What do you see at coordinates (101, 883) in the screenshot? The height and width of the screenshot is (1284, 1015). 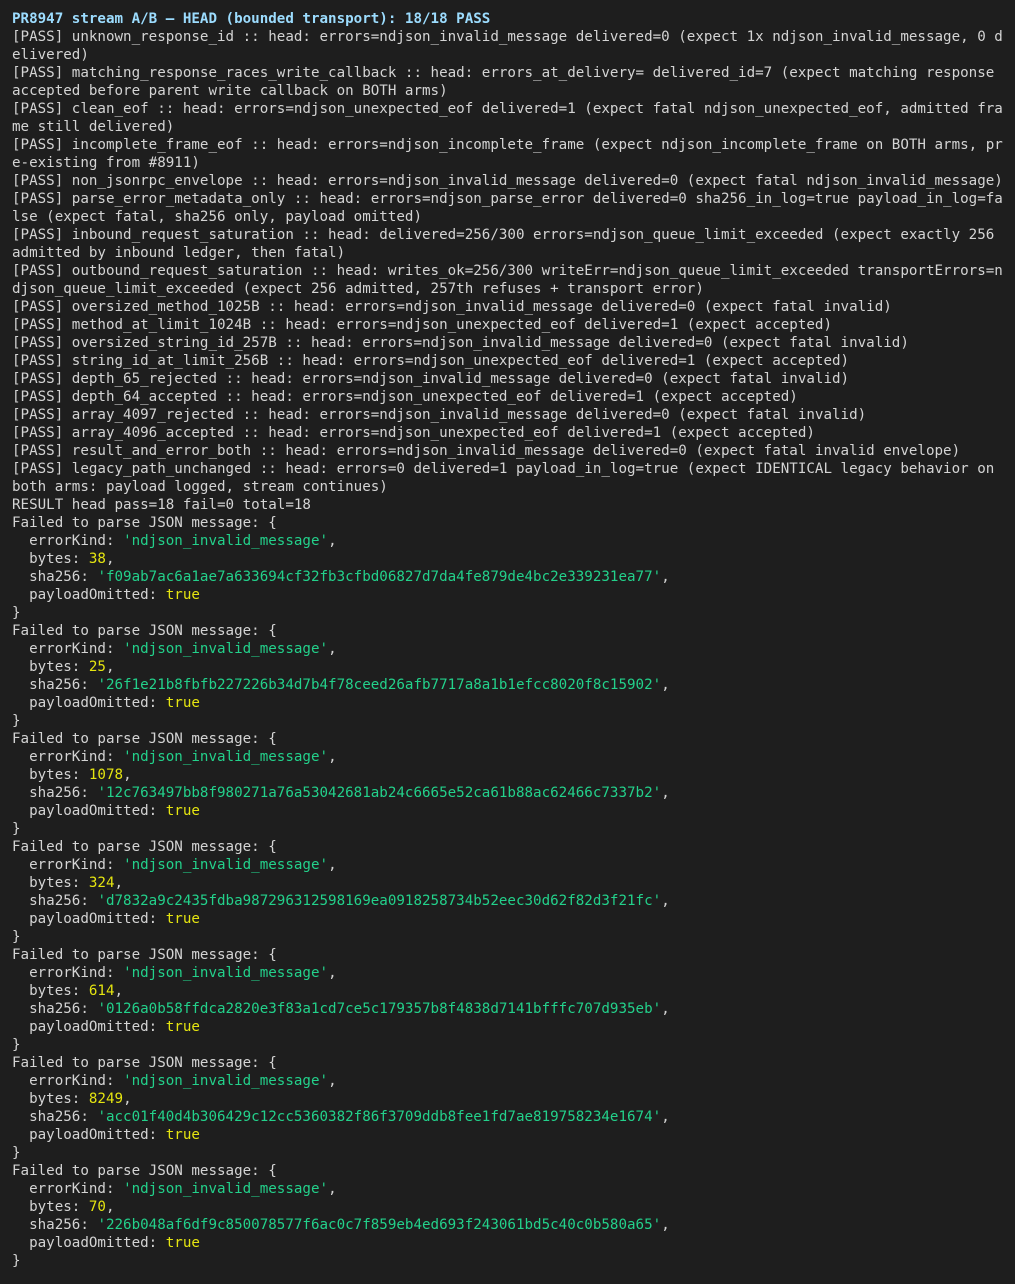 I see `bytes-value: 324` at bounding box center [101, 883].